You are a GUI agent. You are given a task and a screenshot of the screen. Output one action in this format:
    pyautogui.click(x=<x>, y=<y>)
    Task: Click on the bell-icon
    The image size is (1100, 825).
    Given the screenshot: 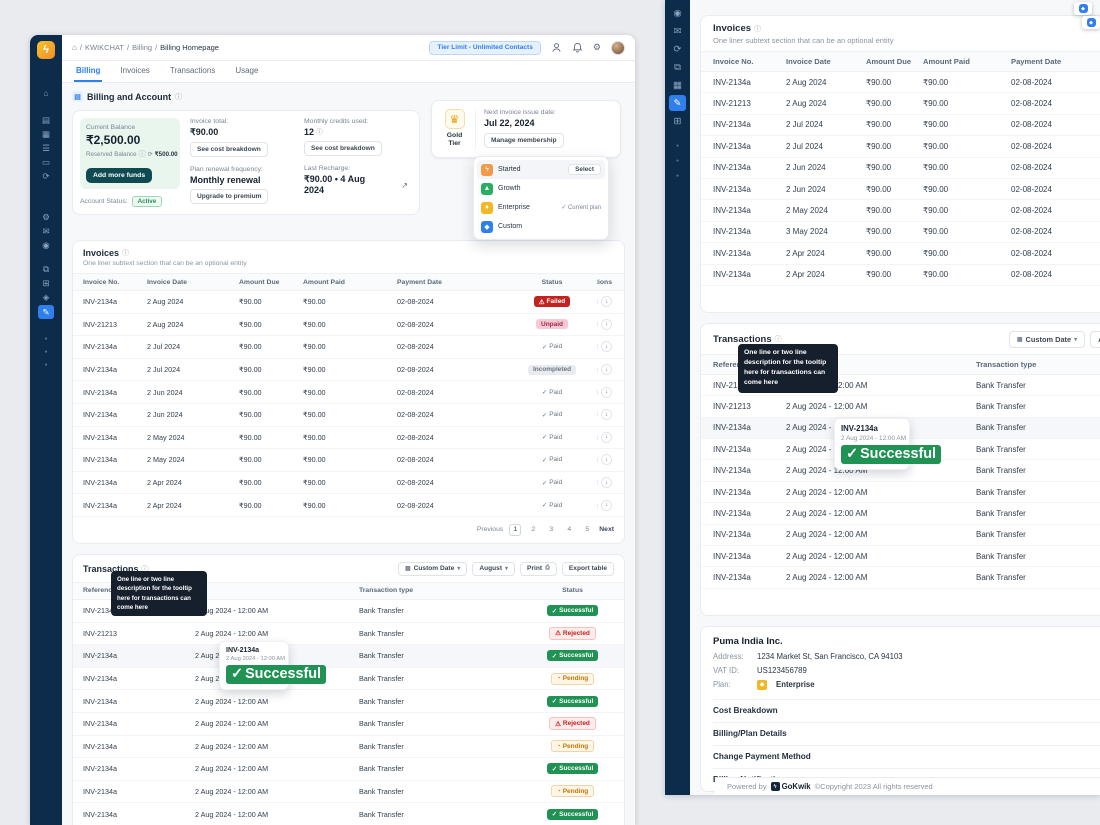 What is the action you would take?
    pyautogui.click(x=577, y=47)
    